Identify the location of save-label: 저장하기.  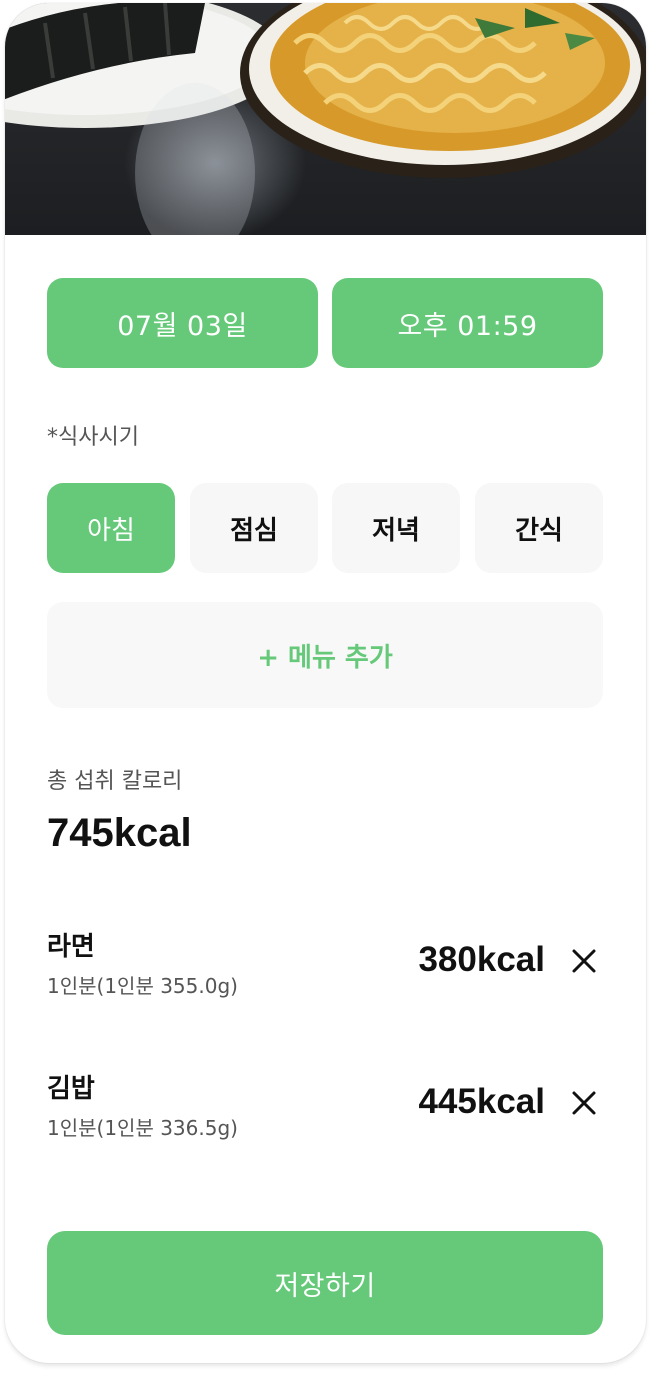
(325, 1286).